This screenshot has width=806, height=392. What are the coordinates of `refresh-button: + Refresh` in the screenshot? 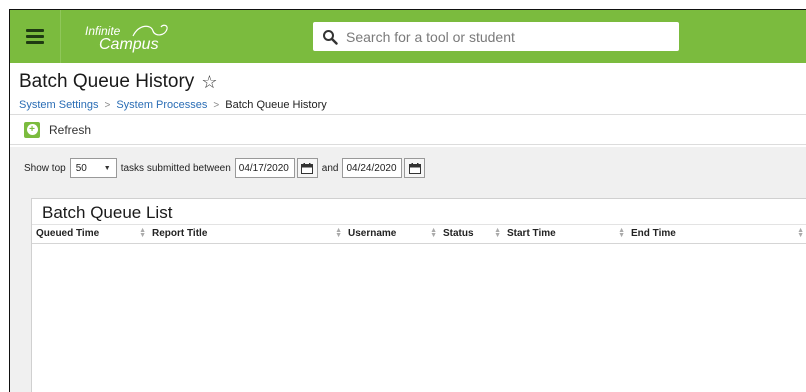 It's located at (58, 129).